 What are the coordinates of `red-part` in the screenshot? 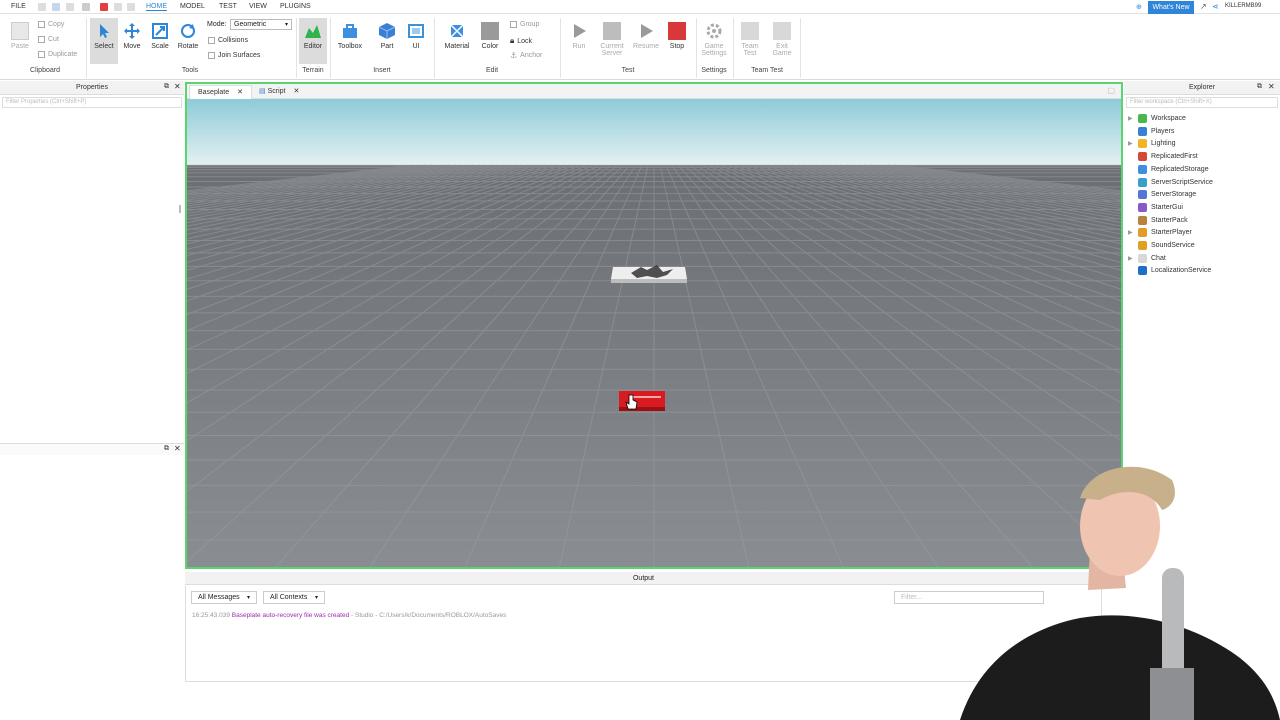 It's located at (642, 401).